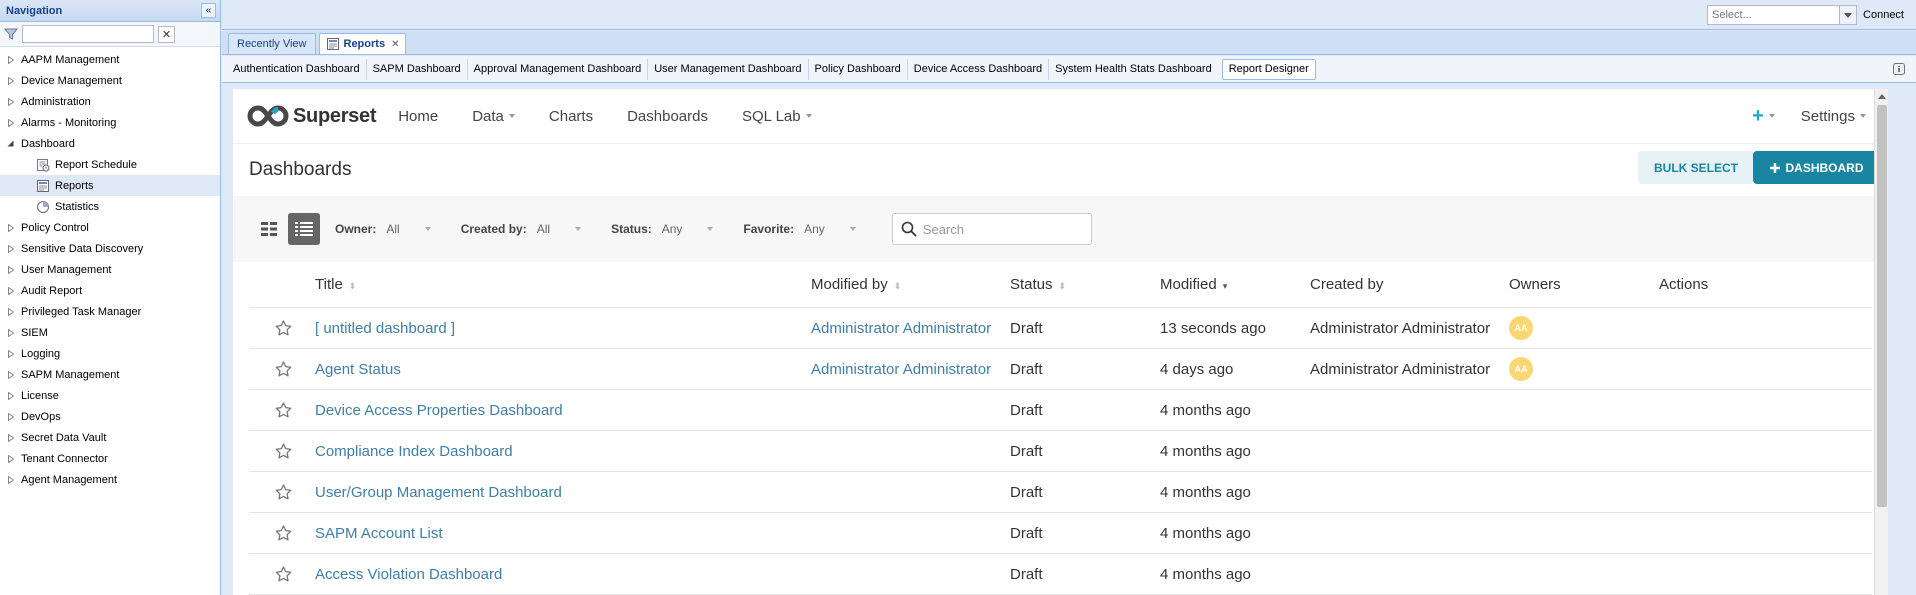 Image resolution: width=1916 pixels, height=595 pixels. Describe the element at coordinates (1881, 96) in the screenshot. I see `scroll-up-icon` at that location.